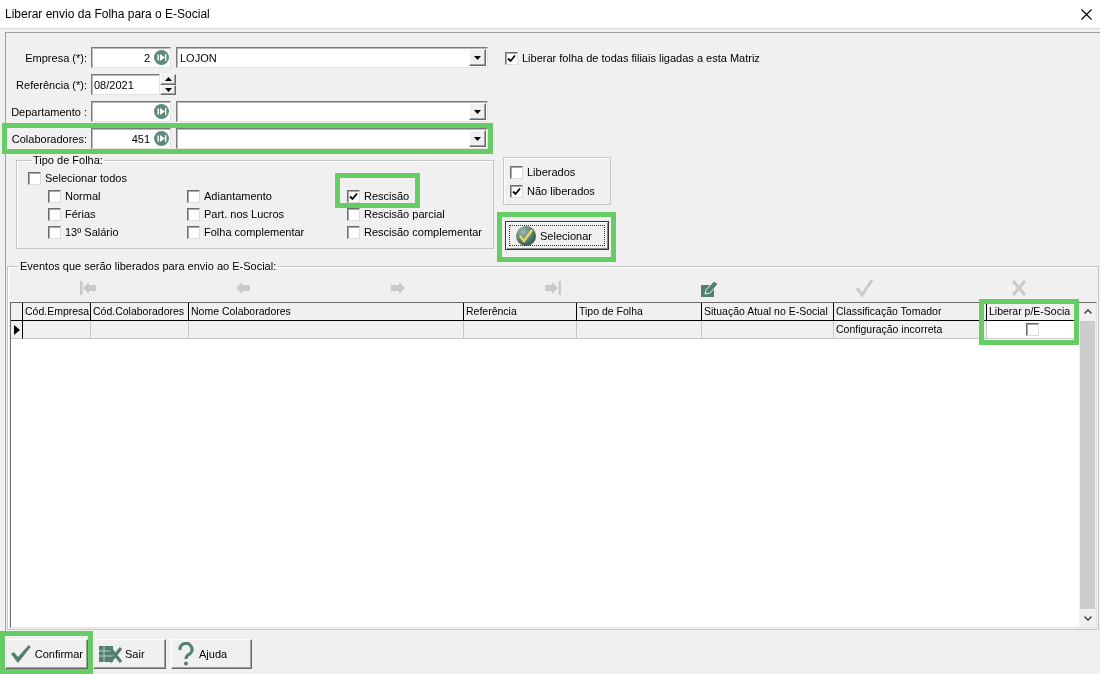 The width and height of the screenshot is (1100, 674). I want to click on chevron-down-icon, so click(1087, 618).